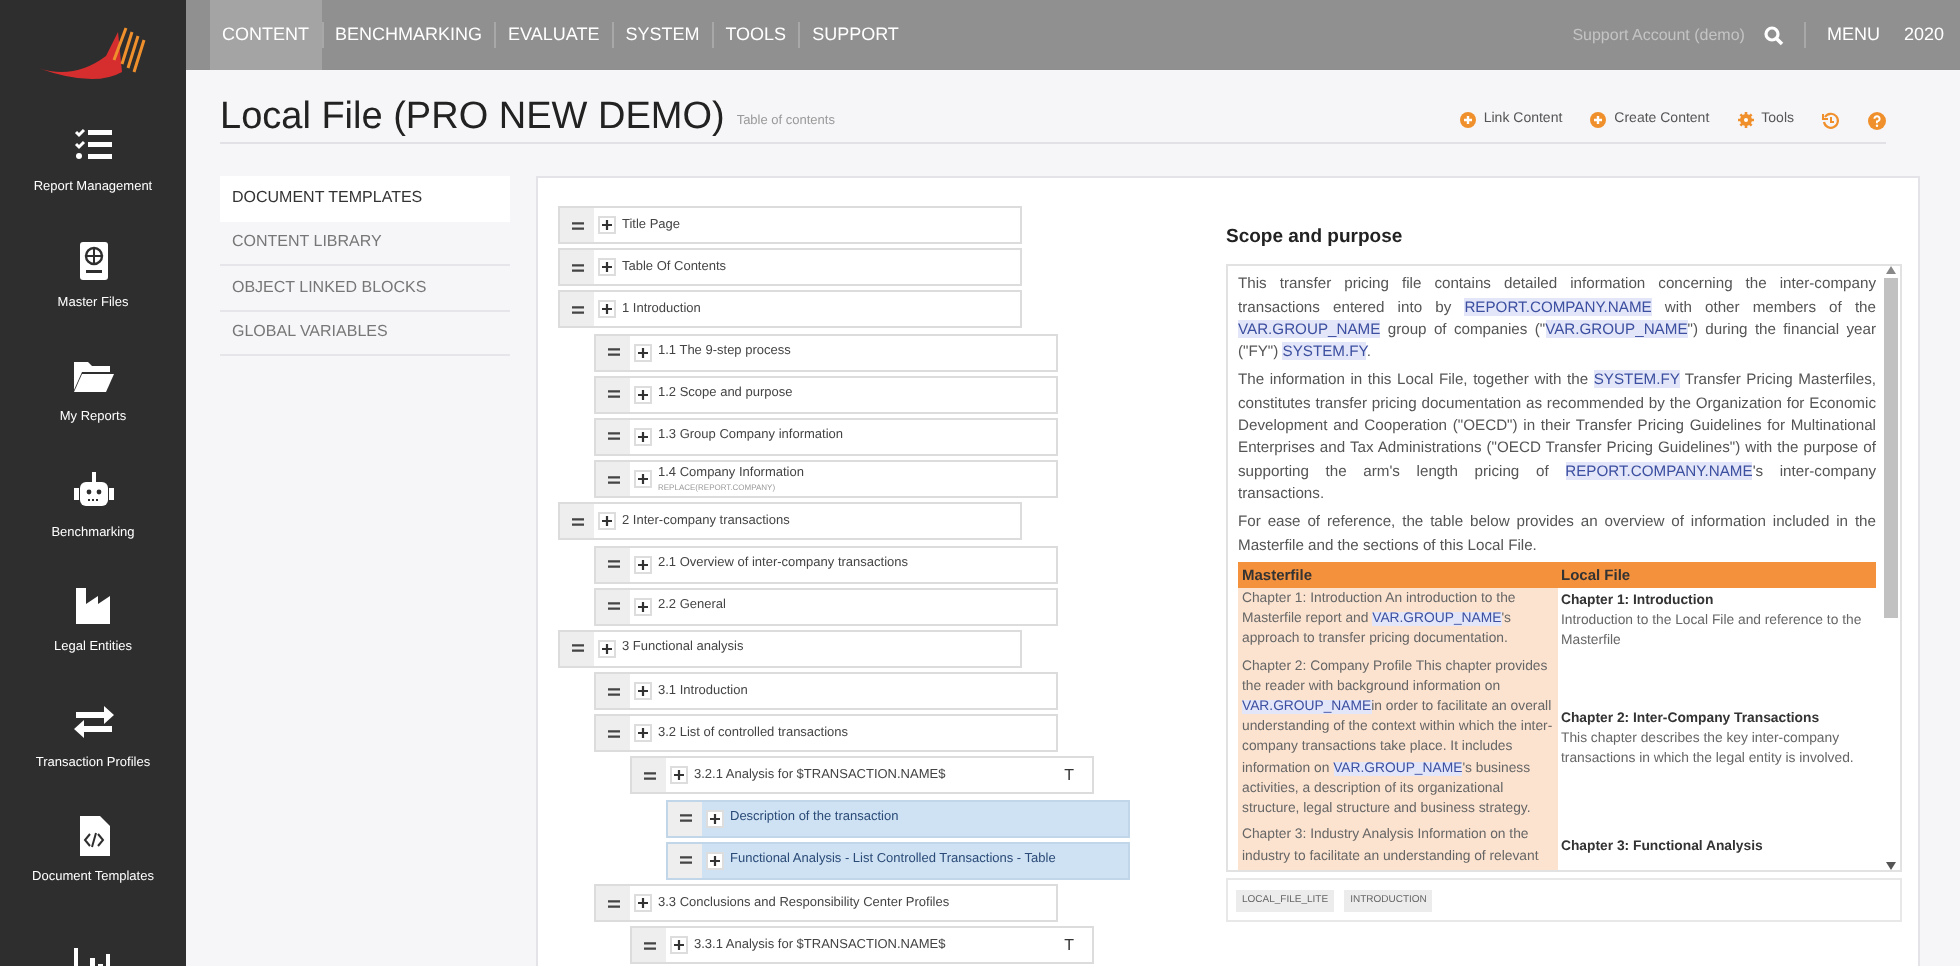 This screenshot has width=1960, height=966. I want to click on search-icon, so click(1774, 35).